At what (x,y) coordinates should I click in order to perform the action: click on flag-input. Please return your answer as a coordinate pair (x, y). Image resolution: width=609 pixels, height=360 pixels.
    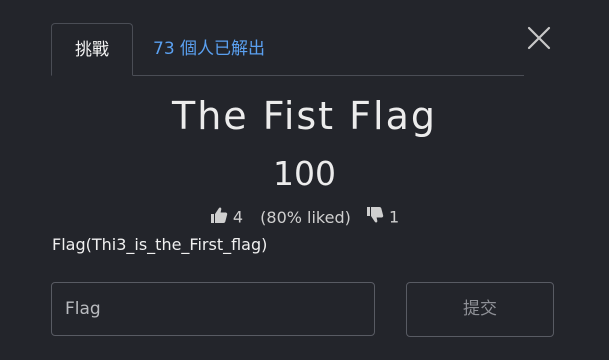
    Looking at the image, I should click on (213, 309).